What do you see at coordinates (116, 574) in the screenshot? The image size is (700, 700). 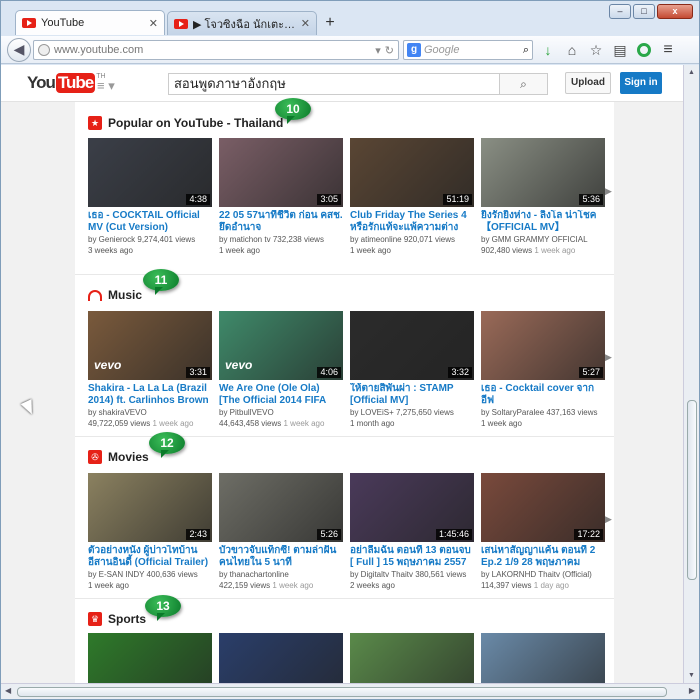 I see `channel-name: by E-SAN INDY` at bounding box center [116, 574].